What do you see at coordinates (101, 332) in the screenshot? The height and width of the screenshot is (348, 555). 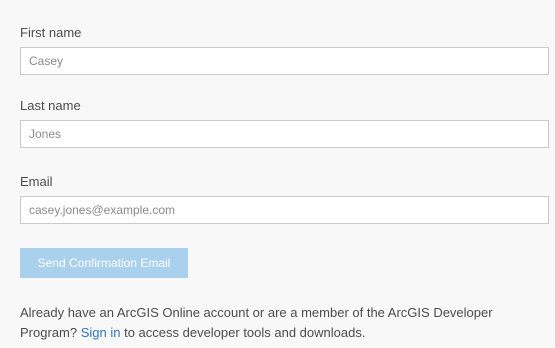 I see `sign-in-link: Sign in` at bounding box center [101, 332].